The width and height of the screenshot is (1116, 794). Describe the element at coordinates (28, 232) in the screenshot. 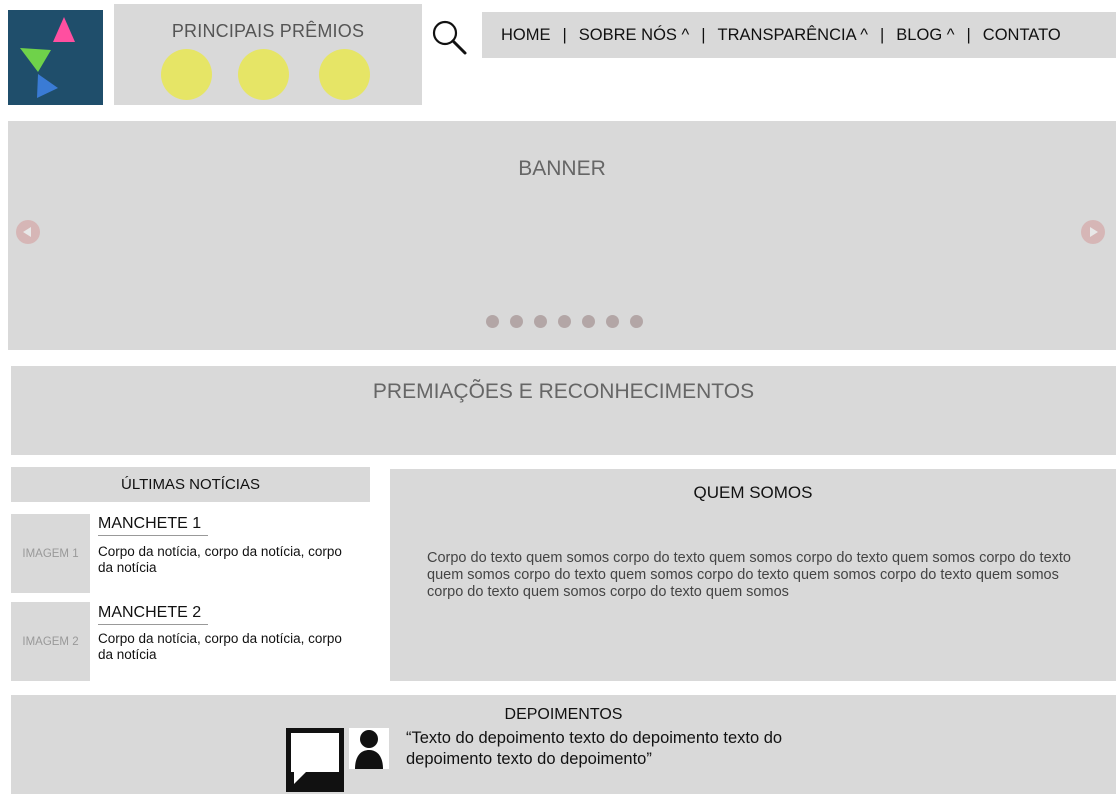

I see `arrow-left-icon` at that location.